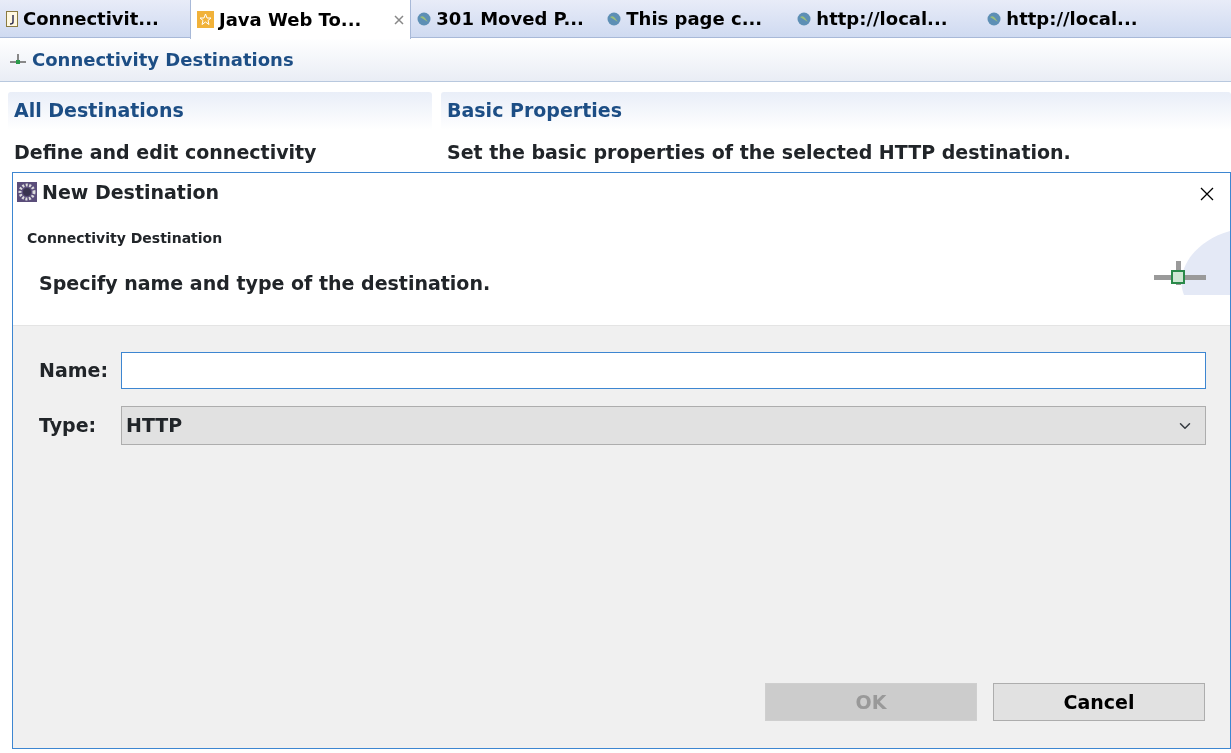 This screenshot has width=1231, height=753. Describe the element at coordinates (27, 192) in the screenshot. I see `gear-icon` at that location.